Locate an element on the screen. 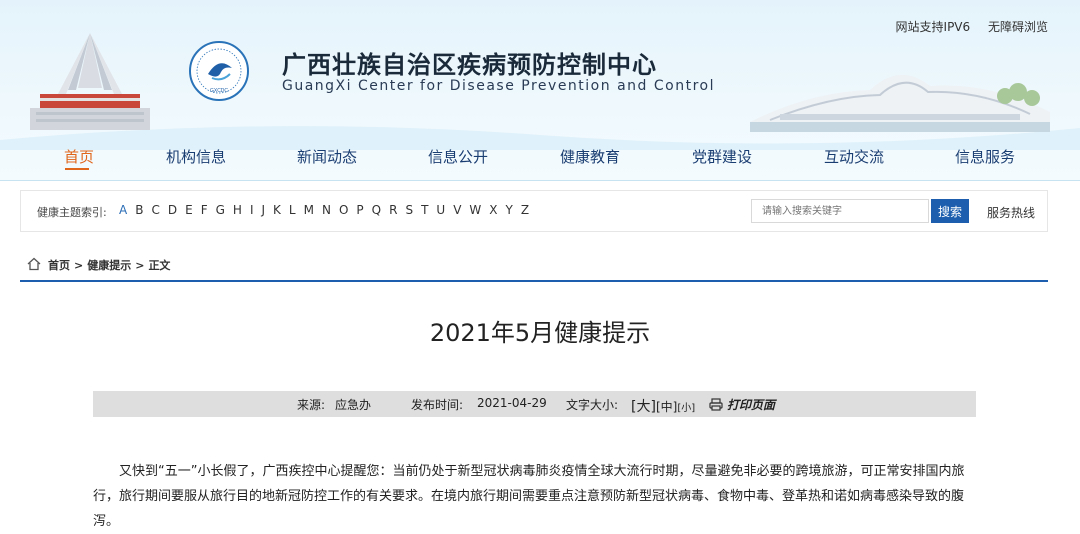 Image resolution: width=1080 pixels, height=534 pixels. index-letter-h: H is located at coordinates (237, 210).